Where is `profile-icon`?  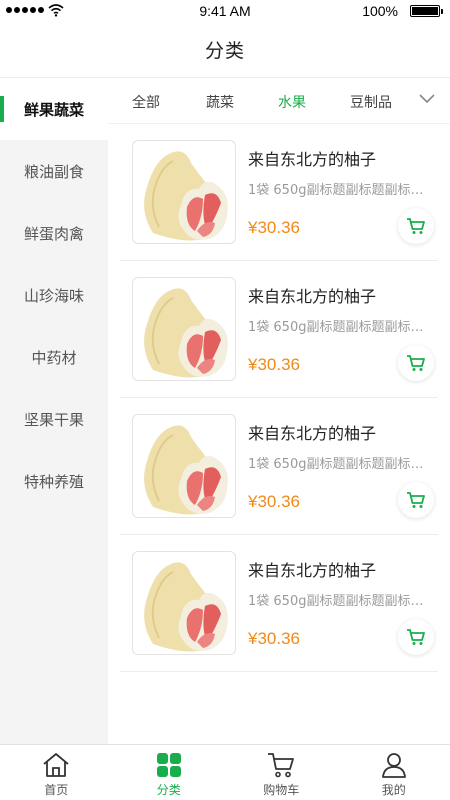
profile-icon is located at coordinates (393, 765).